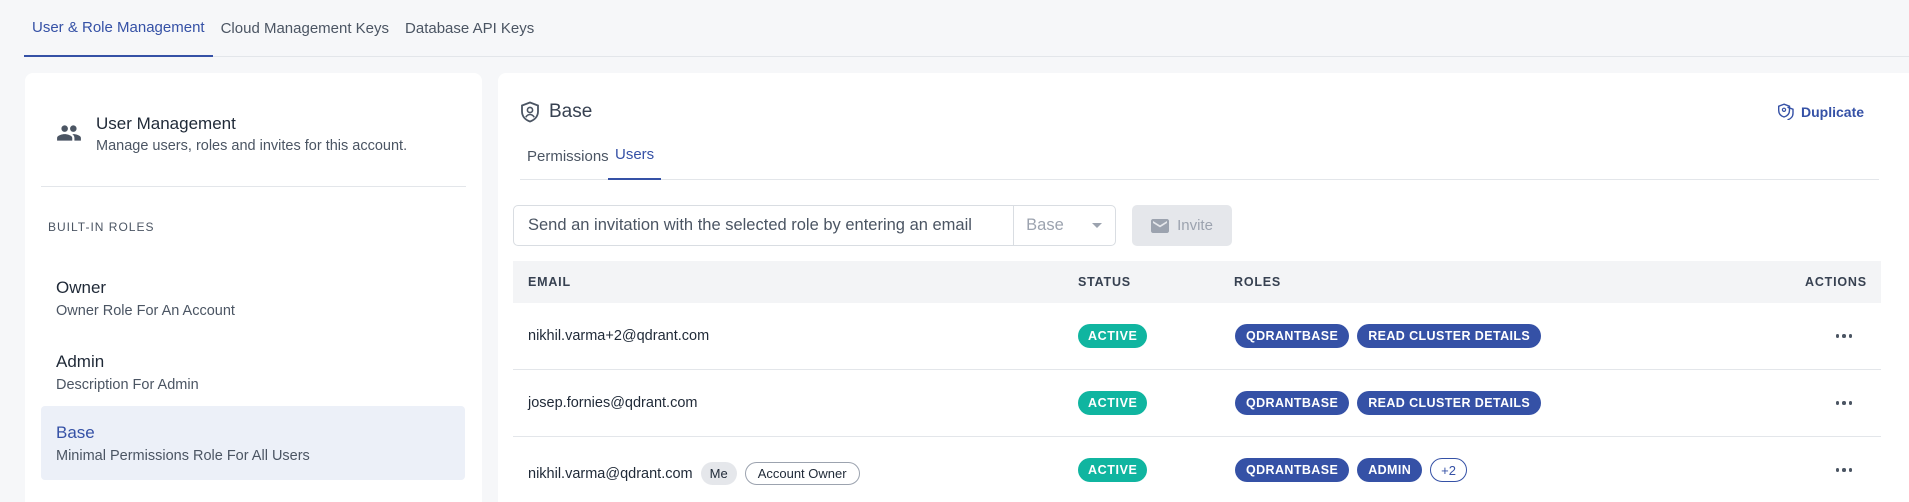  I want to click on column-header-actions: ACTIONS, so click(1836, 282).